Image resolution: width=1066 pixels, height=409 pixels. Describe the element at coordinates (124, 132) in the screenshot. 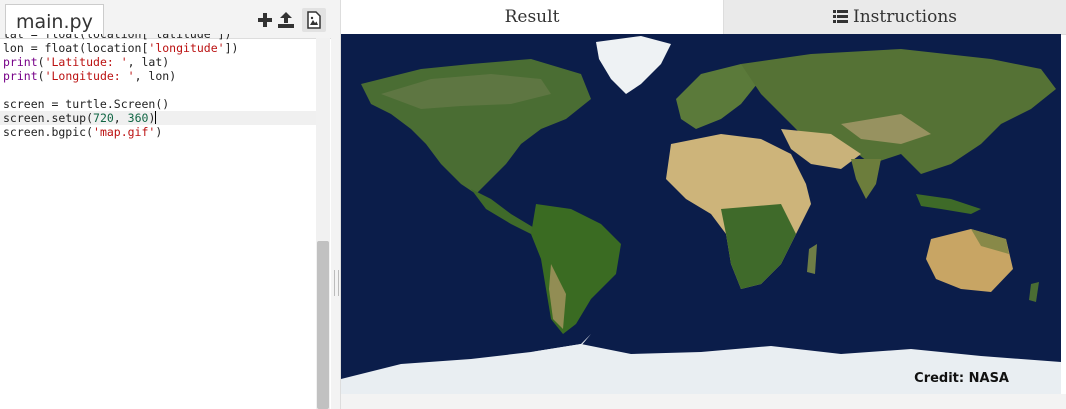

I see `code-token: 'map.gif'` at that location.